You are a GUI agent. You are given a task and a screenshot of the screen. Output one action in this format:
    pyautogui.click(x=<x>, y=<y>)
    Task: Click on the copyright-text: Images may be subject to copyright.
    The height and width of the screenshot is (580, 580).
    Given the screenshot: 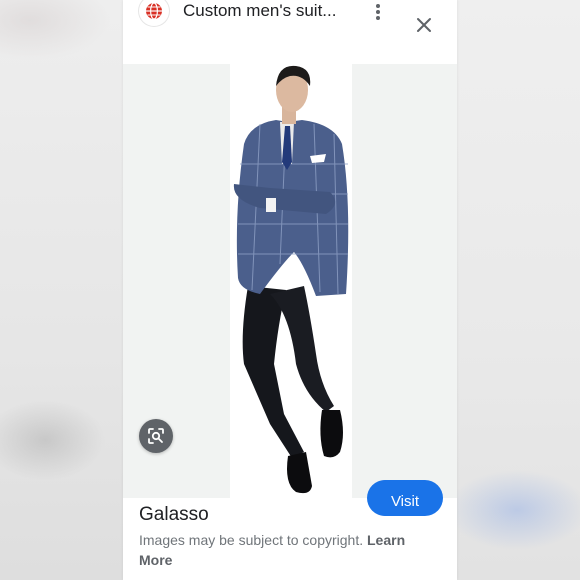 What is the action you would take?
    pyautogui.click(x=251, y=540)
    